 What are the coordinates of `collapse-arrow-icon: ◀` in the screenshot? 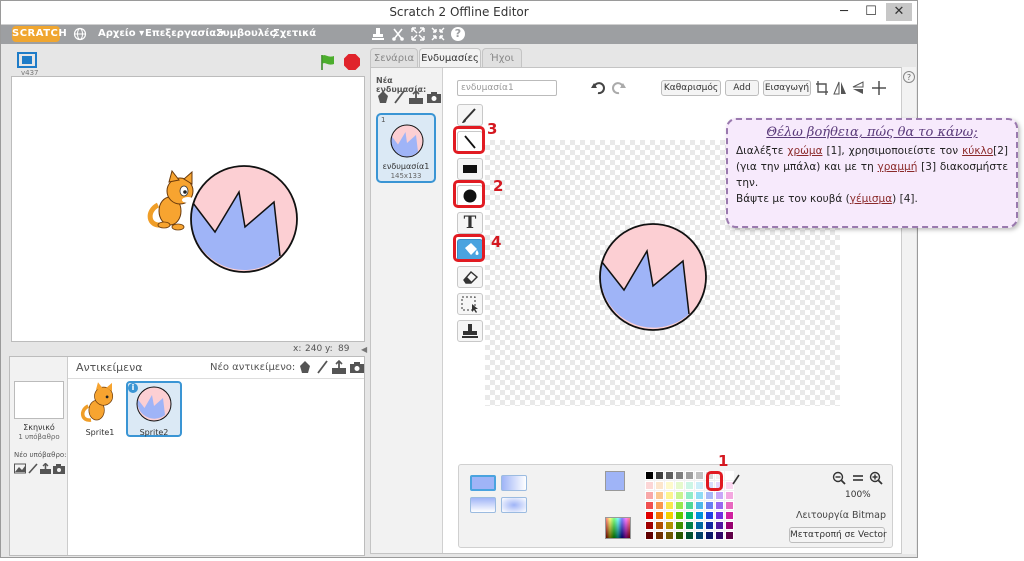 It's located at (365, 349).